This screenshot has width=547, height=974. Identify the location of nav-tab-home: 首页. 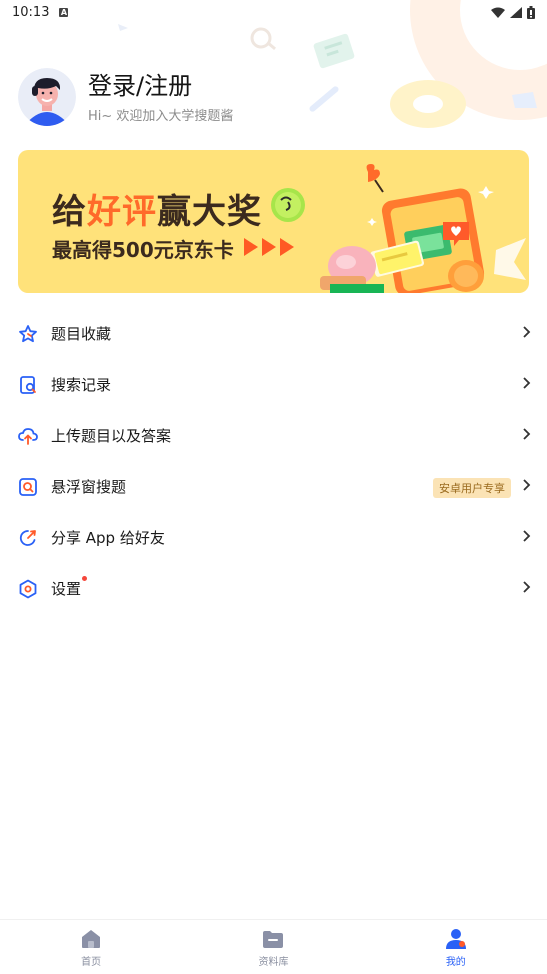
(91, 947).